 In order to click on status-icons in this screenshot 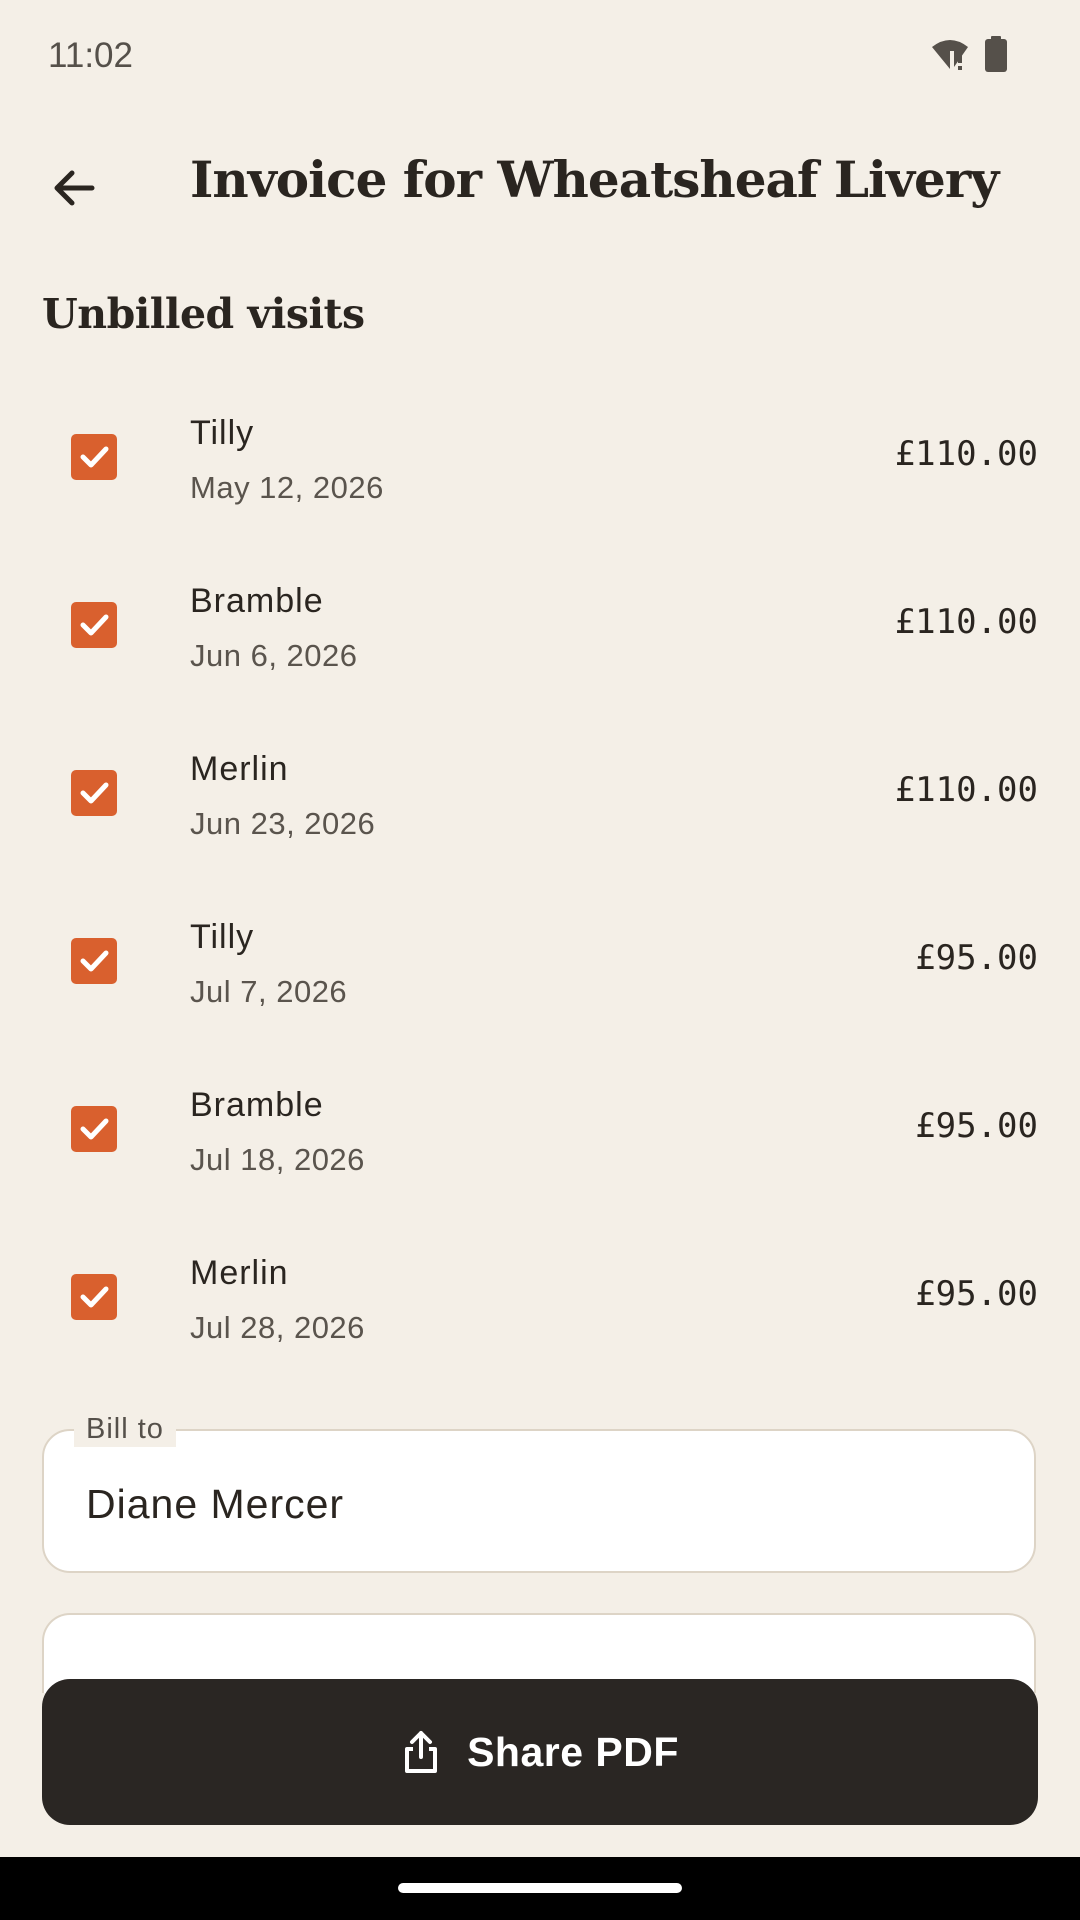, I will do `click(969, 56)`.